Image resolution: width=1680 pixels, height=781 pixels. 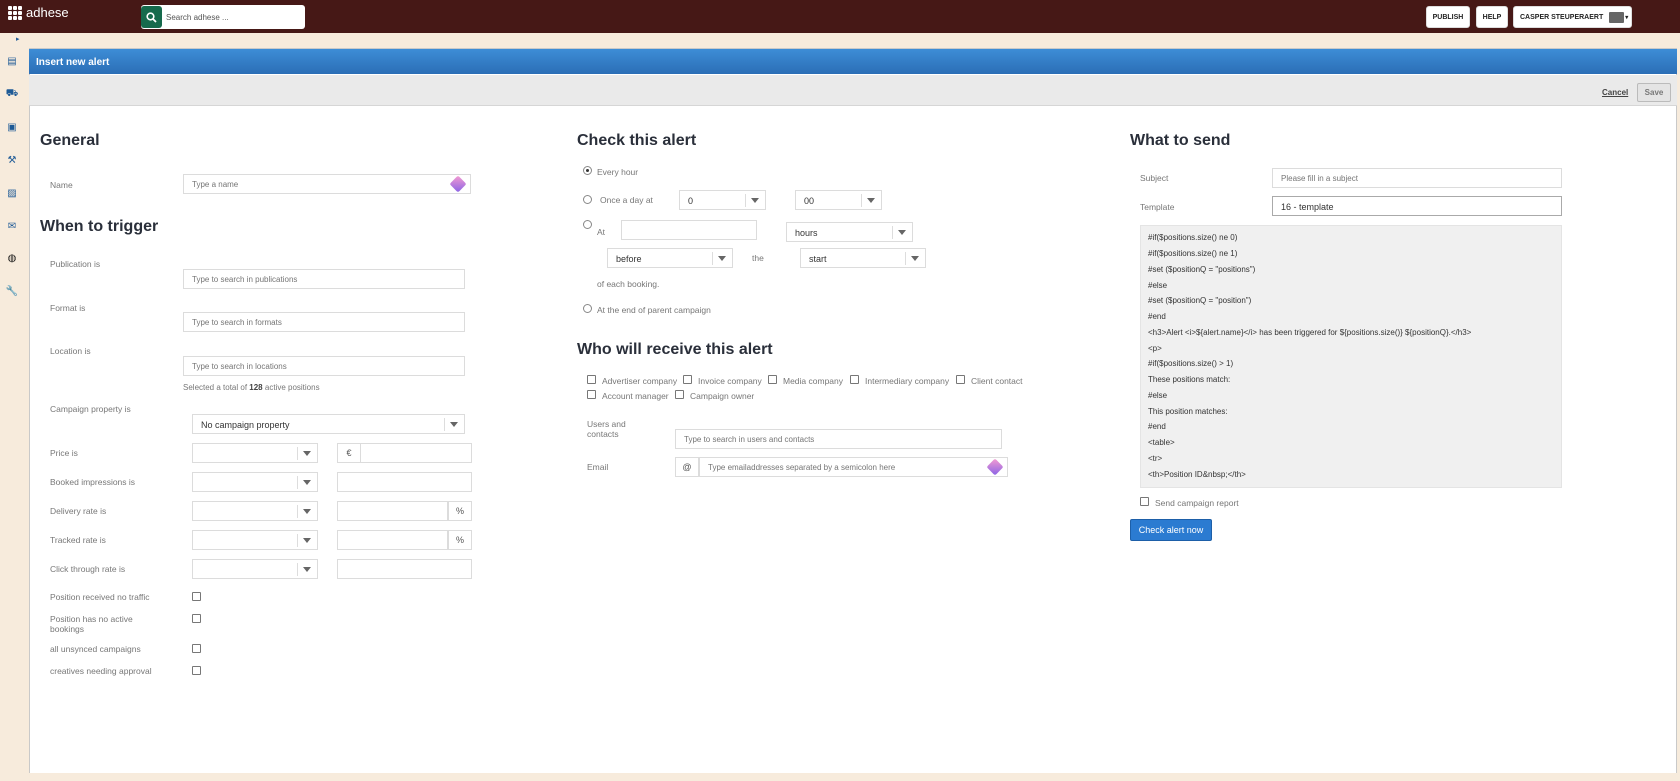 I want to click on code-line: <th>Position ID&nbsp;</th>, so click(x=1197, y=474).